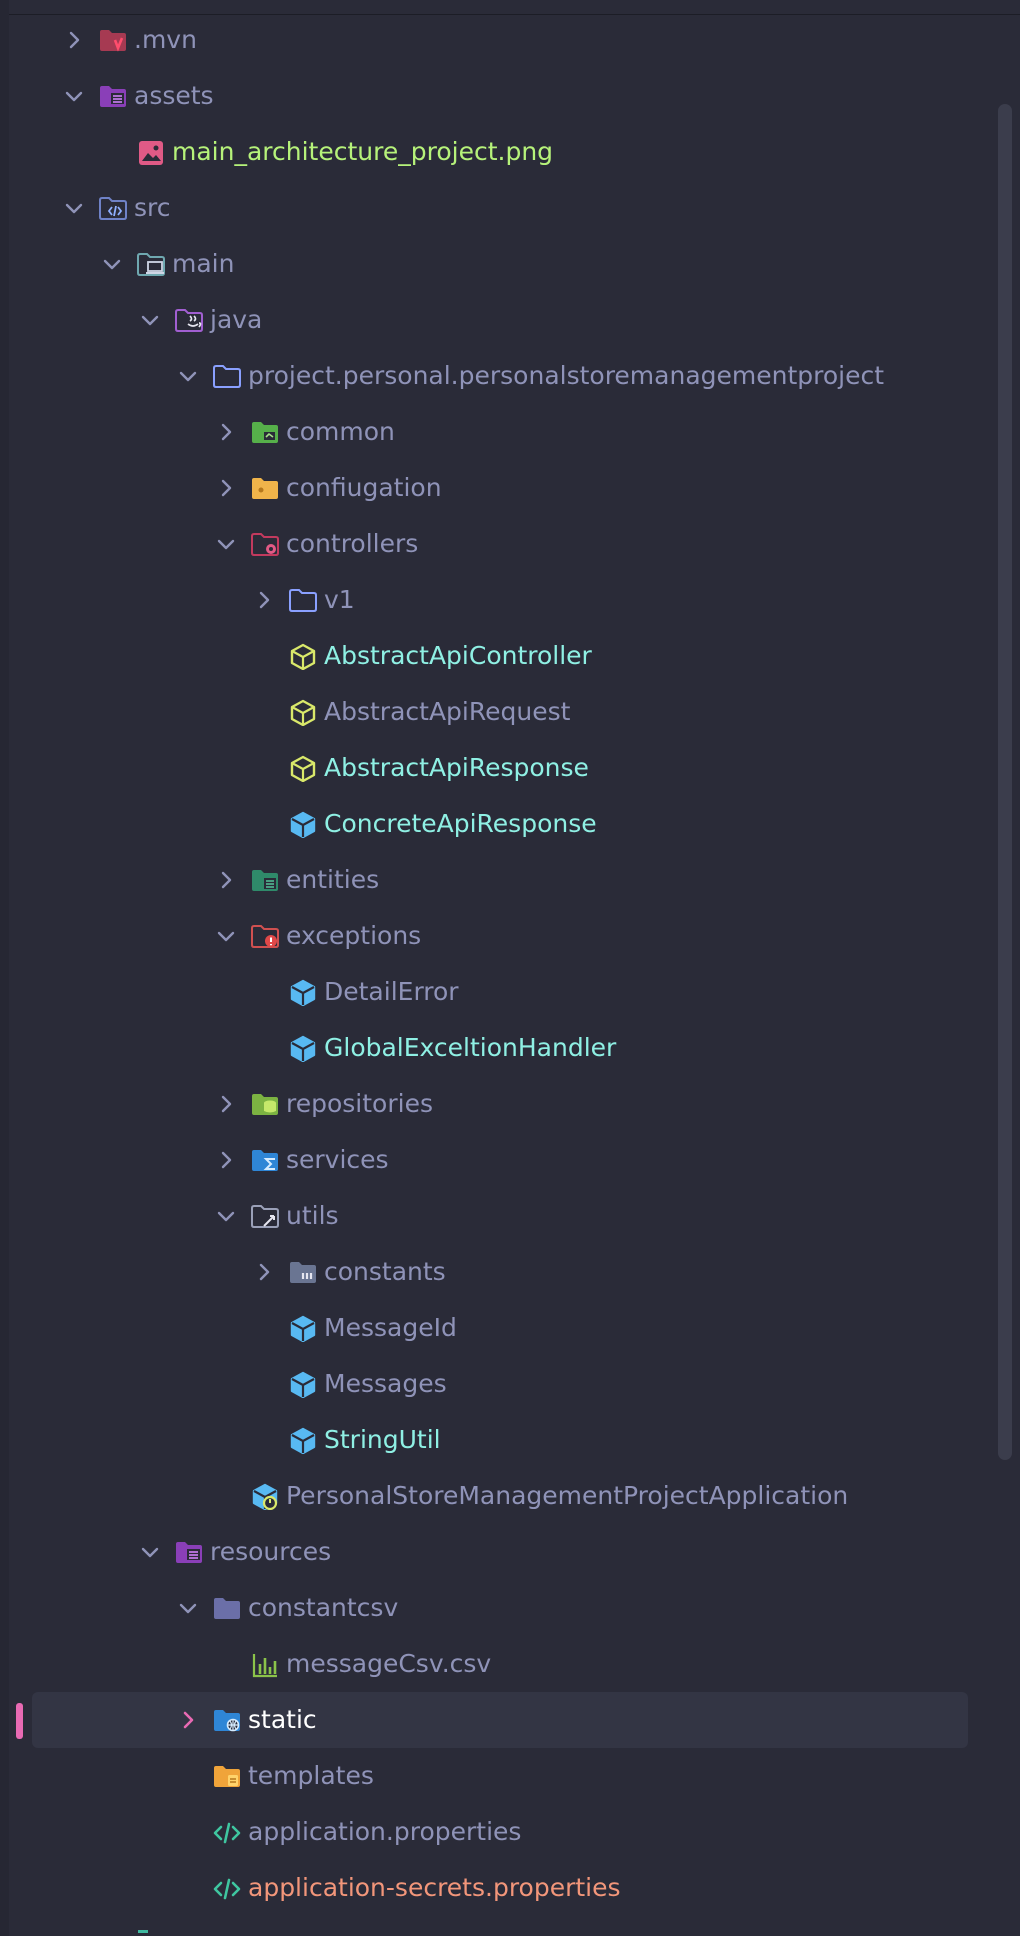 The width and height of the screenshot is (1020, 1936). I want to click on tree-row-application-secrets-properties: application-secrets.properties, so click(500, 1888).